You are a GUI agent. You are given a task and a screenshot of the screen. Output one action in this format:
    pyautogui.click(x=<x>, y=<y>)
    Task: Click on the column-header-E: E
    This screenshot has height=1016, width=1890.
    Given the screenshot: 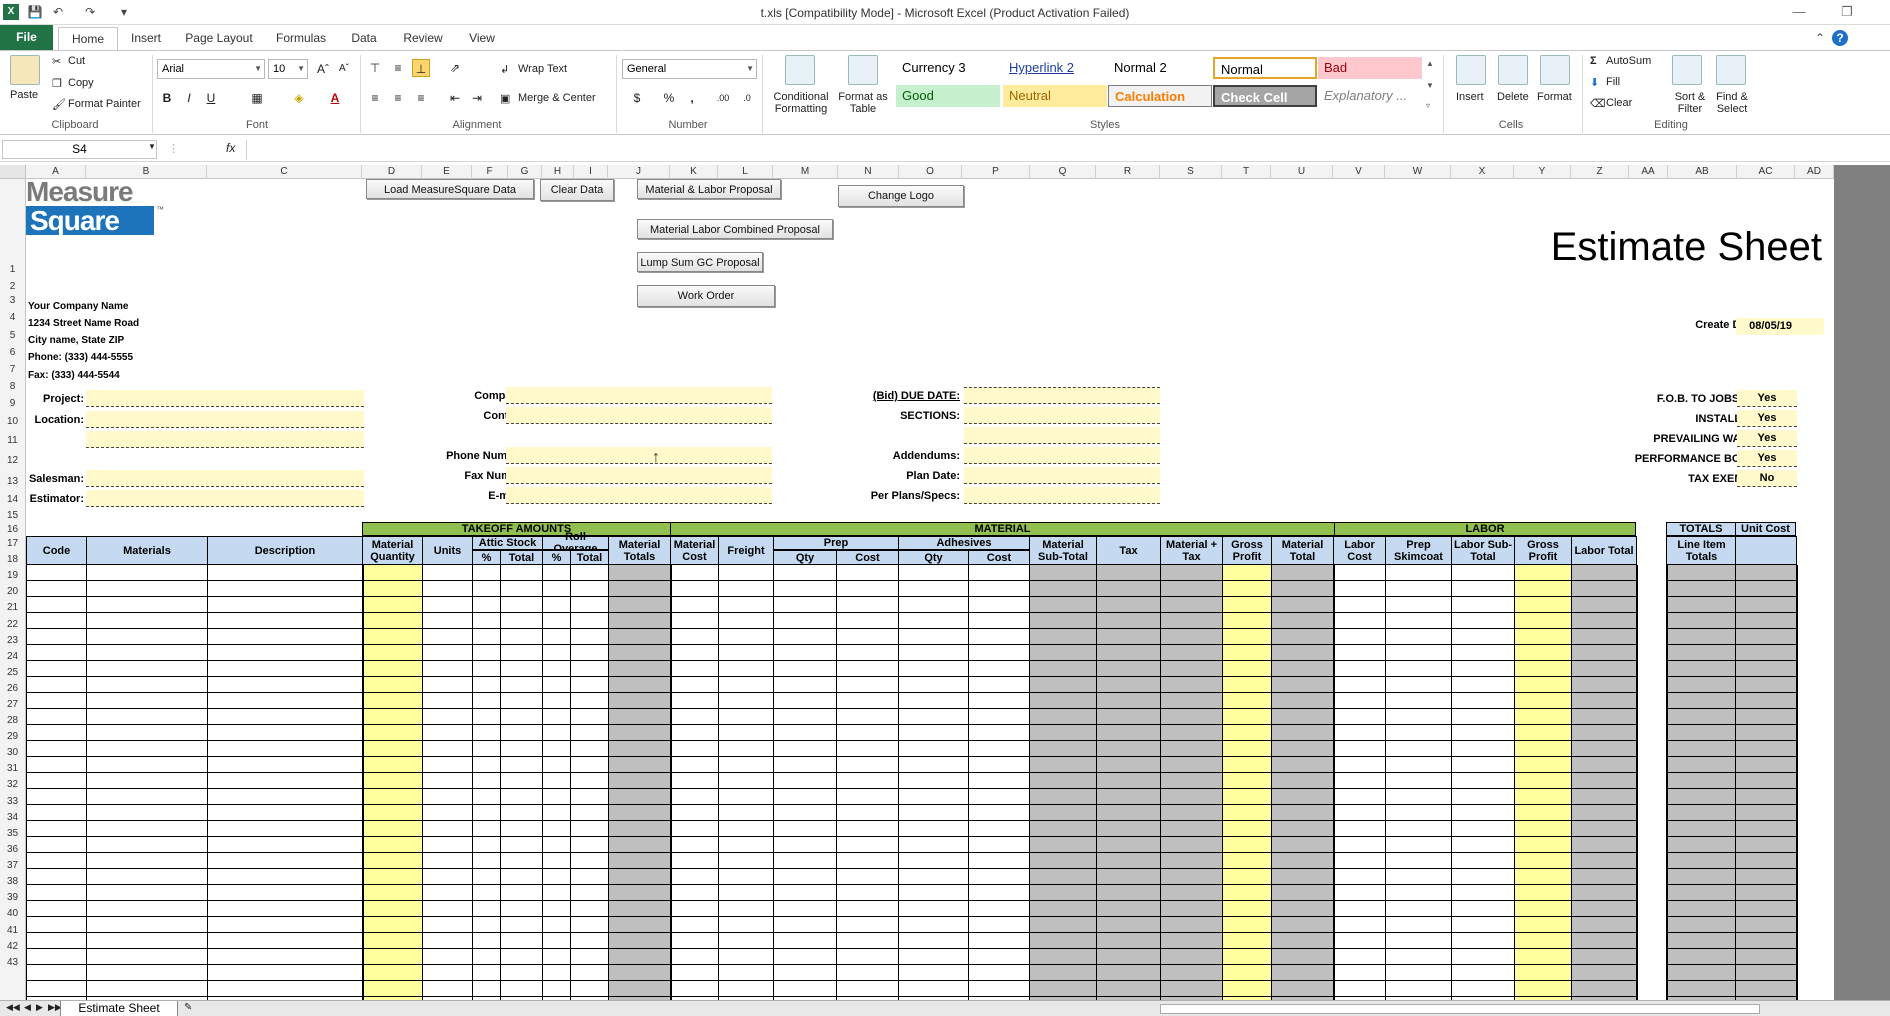 What is the action you would take?
    pyautogui.click(x=447, y=172)
    